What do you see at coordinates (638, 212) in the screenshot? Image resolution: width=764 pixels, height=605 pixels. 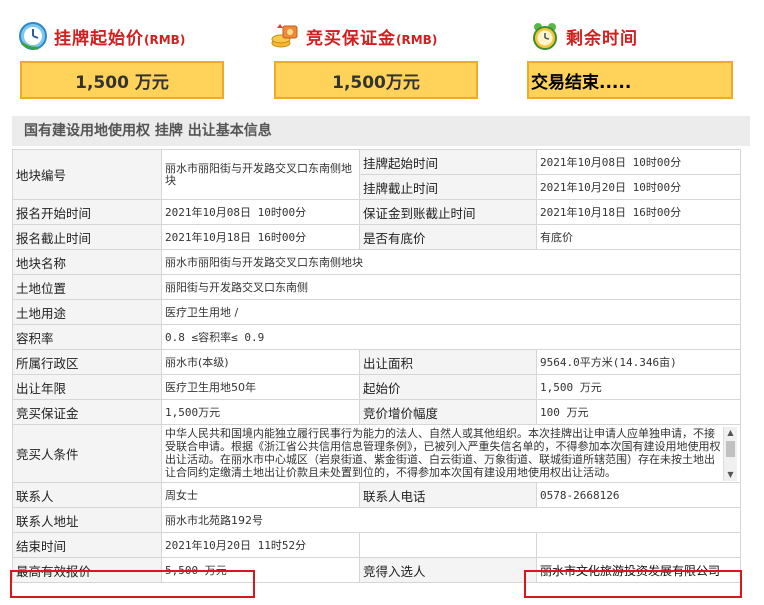 I see `deposit-deadline-value: 2021年10月18日 16时00分` at bounding box center [638, 212].